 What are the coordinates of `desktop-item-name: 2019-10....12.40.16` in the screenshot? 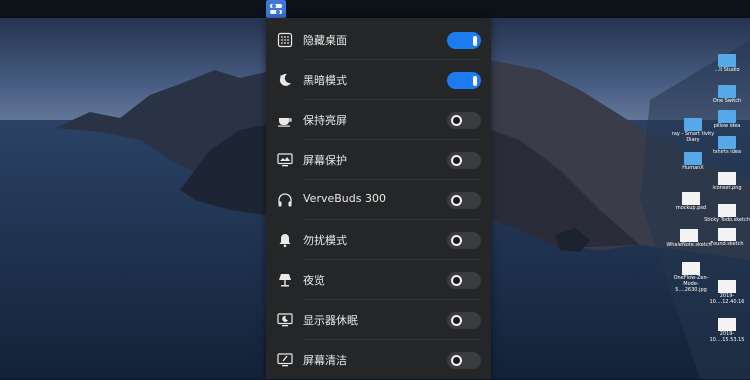 It's located at (727, 299).